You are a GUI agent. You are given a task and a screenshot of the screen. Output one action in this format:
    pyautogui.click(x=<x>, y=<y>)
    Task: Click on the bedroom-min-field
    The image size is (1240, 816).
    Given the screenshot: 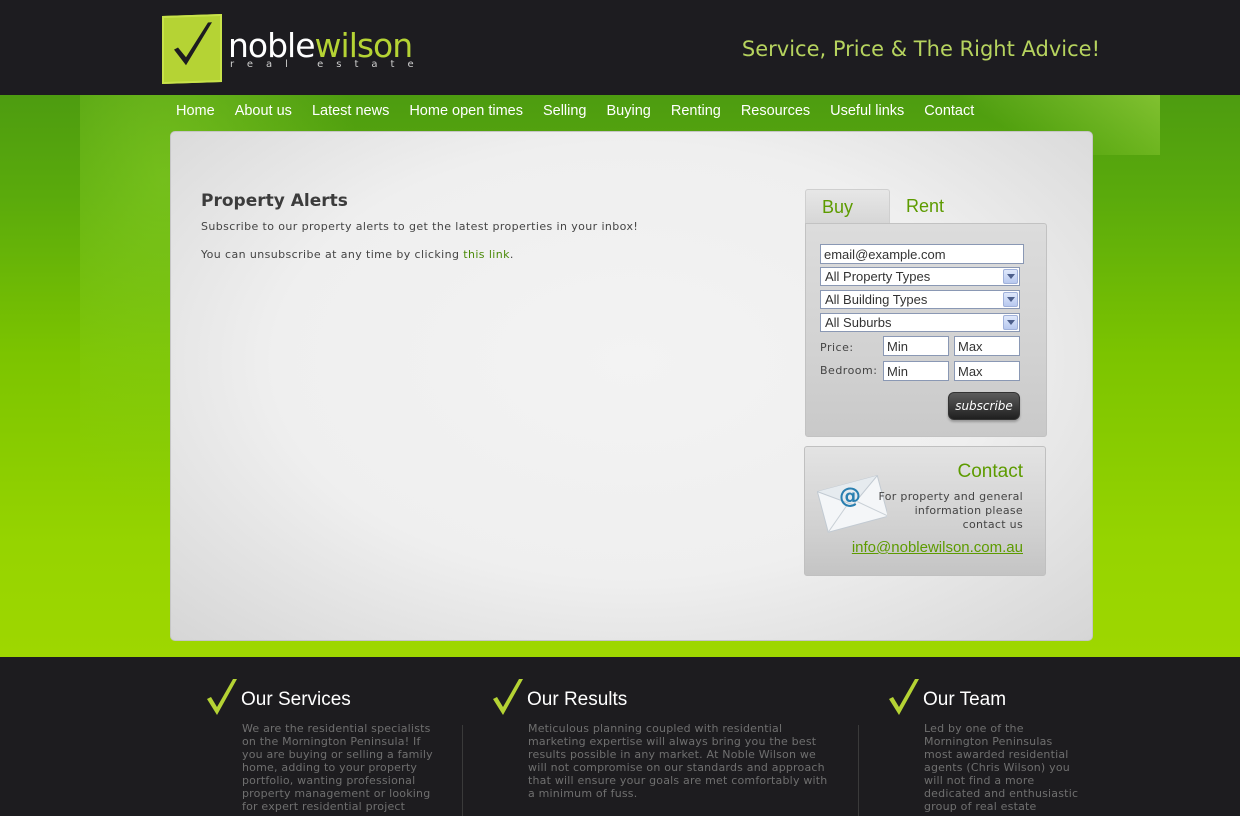 What is the action you would take?
    pyautogui.click(x=916, y=371)
    